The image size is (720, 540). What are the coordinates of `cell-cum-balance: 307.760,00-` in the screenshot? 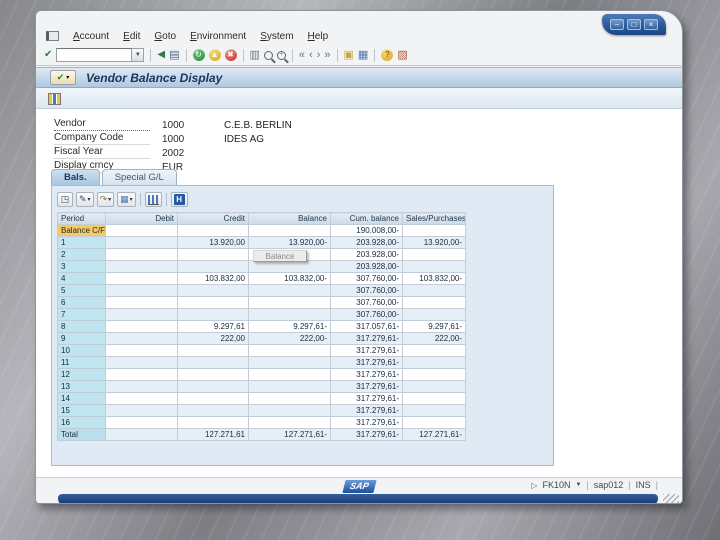 It's located at (366, 314).